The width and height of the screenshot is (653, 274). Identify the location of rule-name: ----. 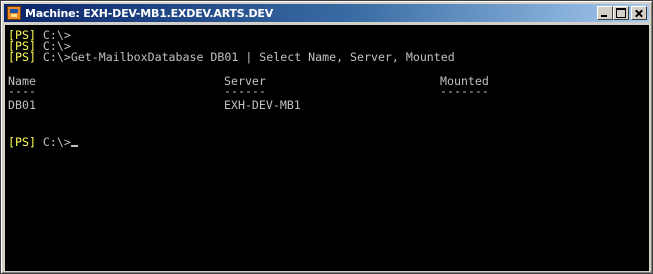
(22, 91).